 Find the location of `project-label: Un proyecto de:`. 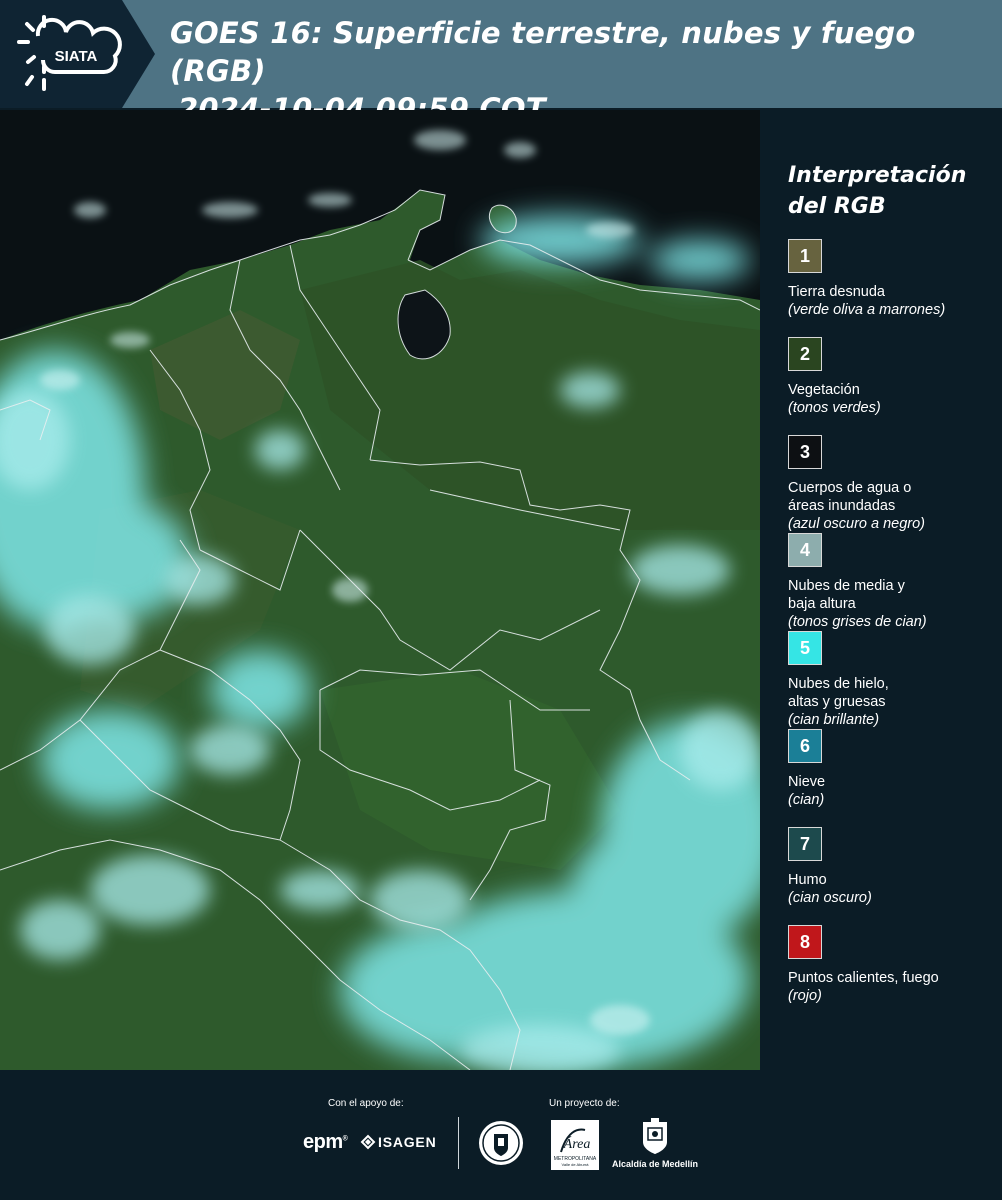

project-label: Un proyecto de: is located at coordinates (584, 1103).